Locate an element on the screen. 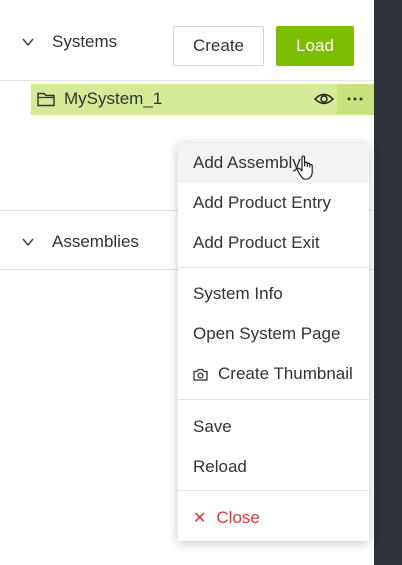  menu-item-label: Add Product Exit is located at coordinates (256, 242).